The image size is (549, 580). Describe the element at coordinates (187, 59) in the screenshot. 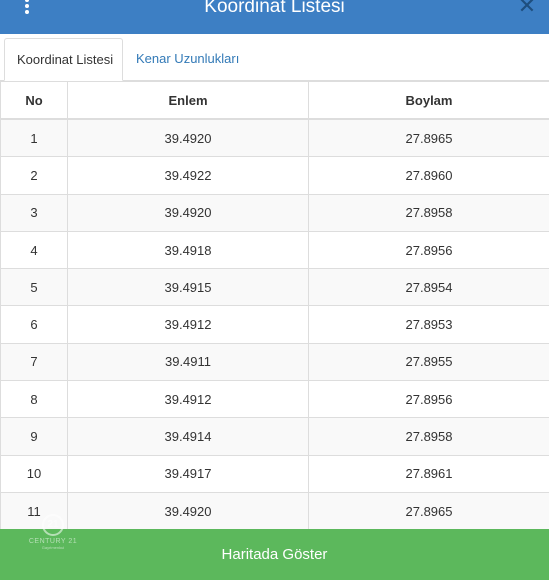

I see `tab-kenar-uzunluklari: Kenar Uzunlukları` at that location.